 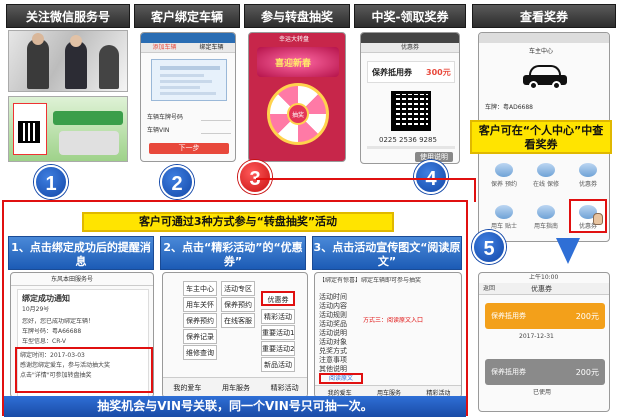 What do you see at coordinates (298, 62) in the screenshot?
I see `lottery-banner: 喜迎新春` at bounding box center [298, 62].